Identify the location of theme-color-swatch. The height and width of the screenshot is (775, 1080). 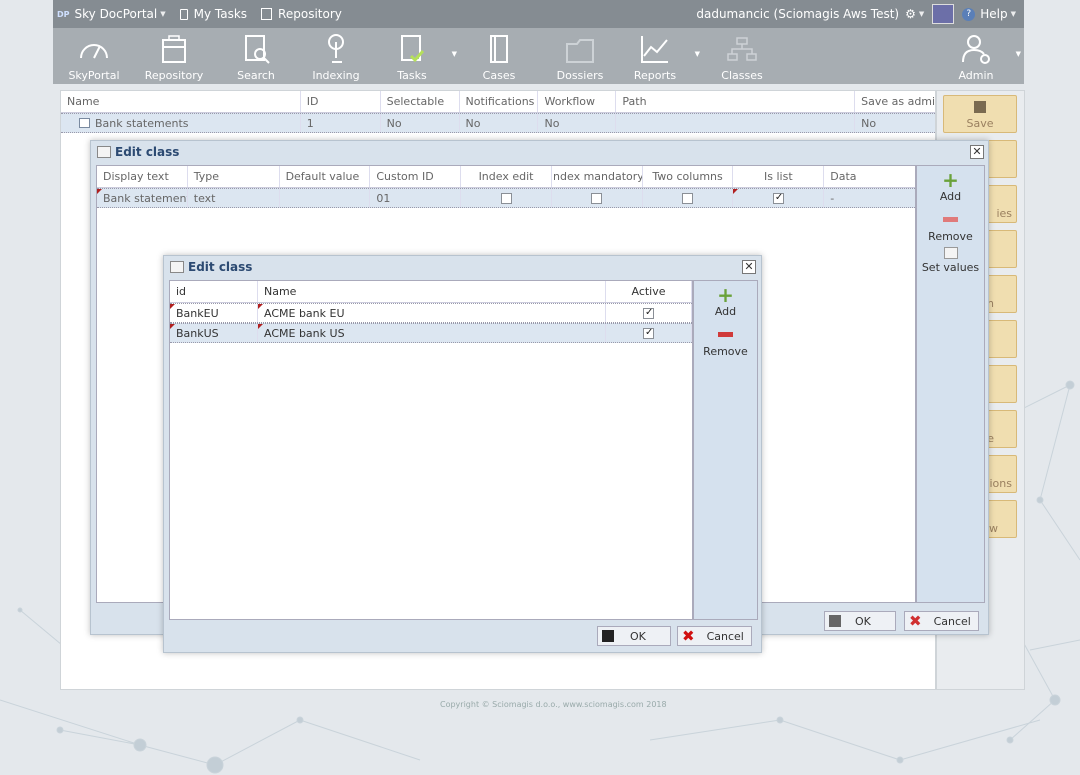
(943, 14).